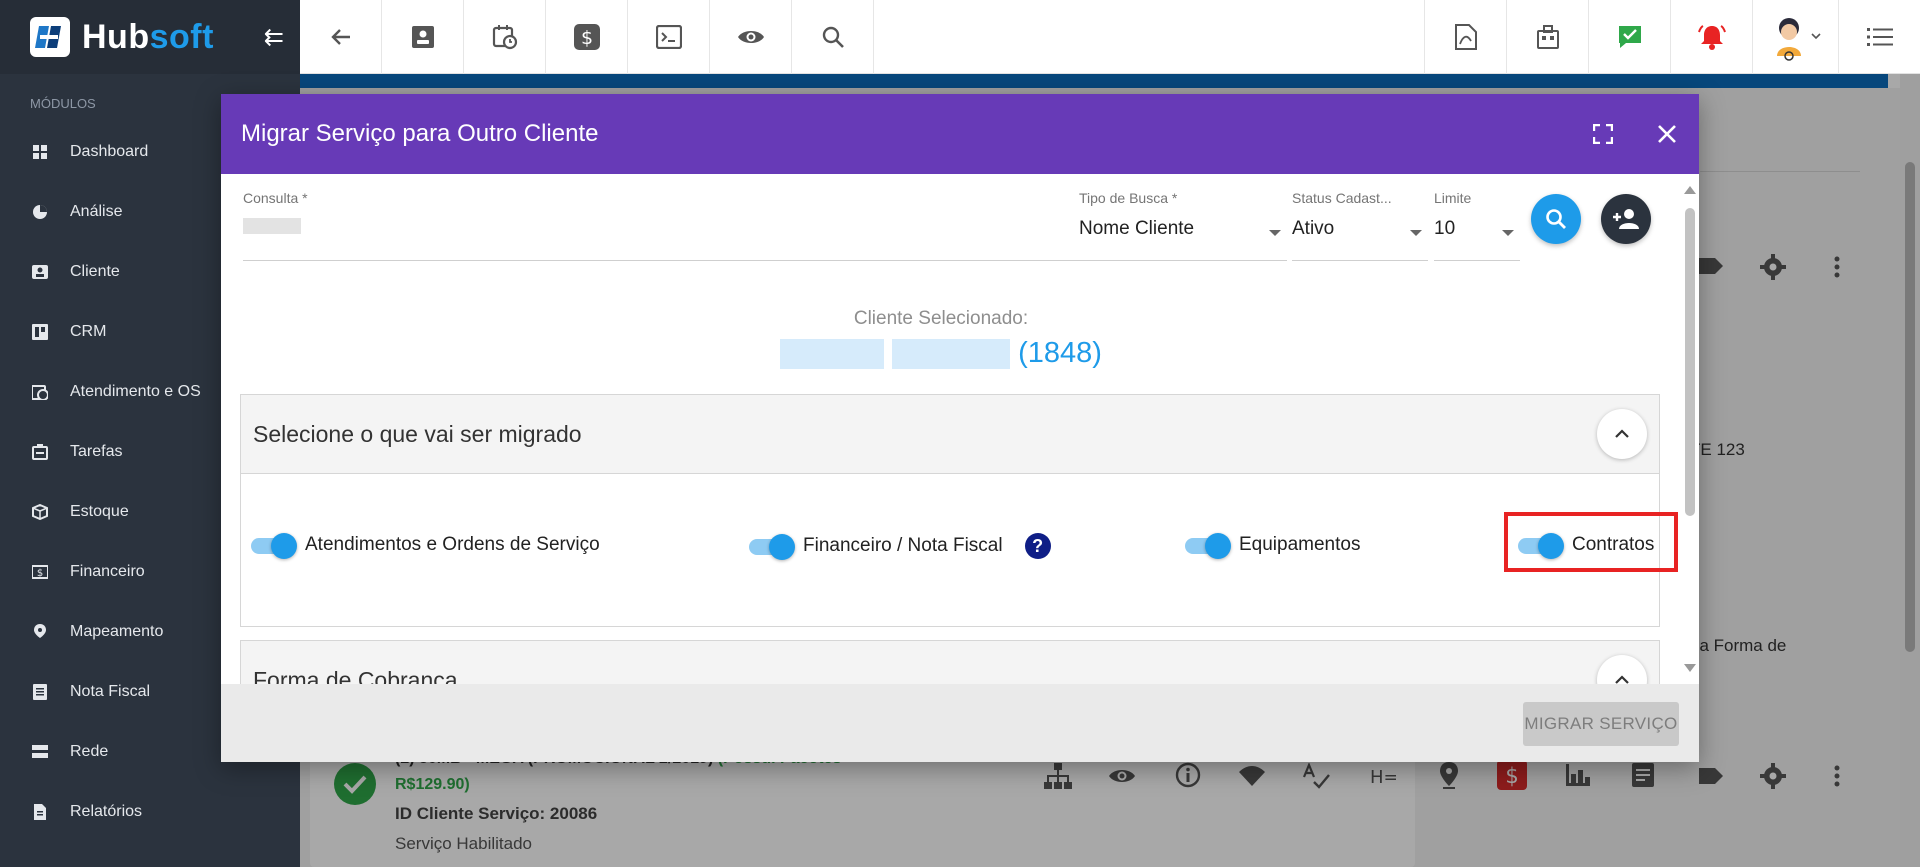  What do you see at coordinates (40, 152) in the screenshot?
I see `dashboard-icon` at bounding box center [40, 152].